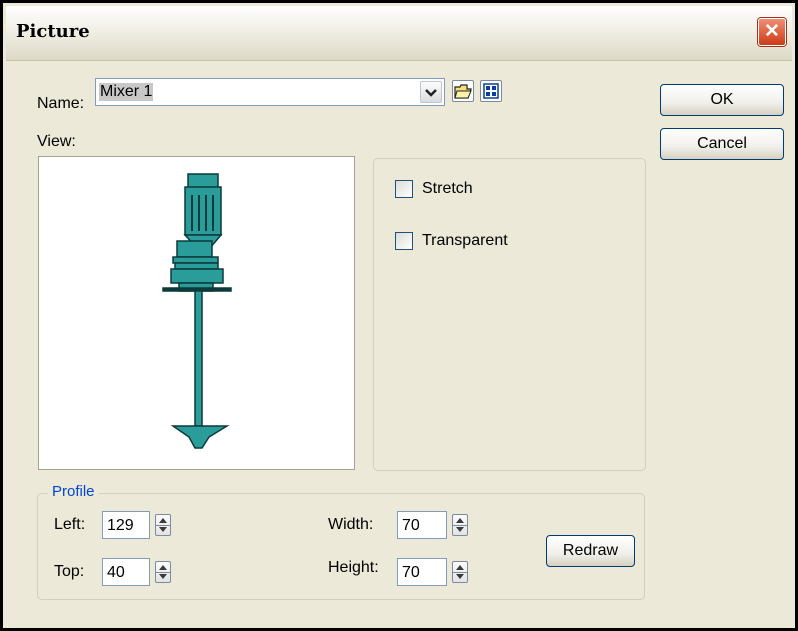 This screenshot has height=631, width=798. Describe the element at coordinates (163, 525) in the screenshot. I see `left-spinner` at that location.